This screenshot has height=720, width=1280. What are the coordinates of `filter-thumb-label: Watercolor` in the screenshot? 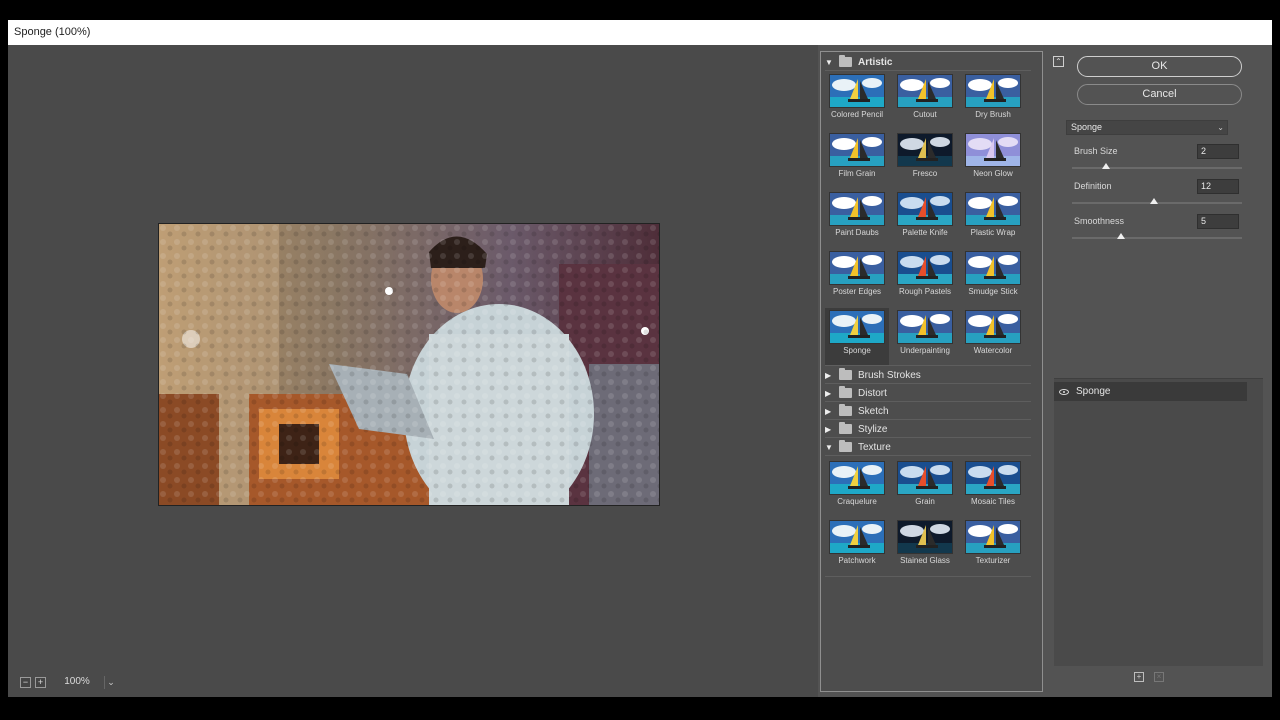 It's located at (993, 350).